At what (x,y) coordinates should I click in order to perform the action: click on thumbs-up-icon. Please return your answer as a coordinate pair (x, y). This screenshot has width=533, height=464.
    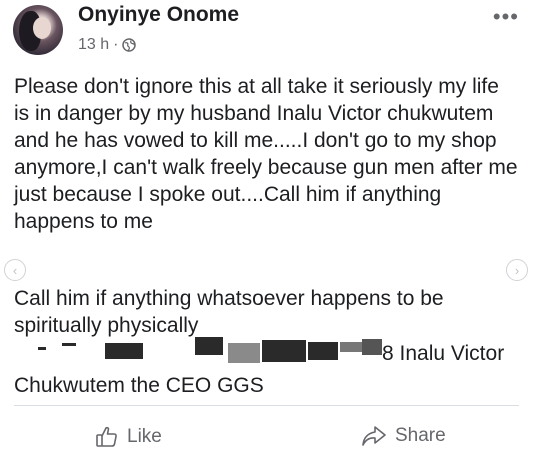
    Looking at the image, I should click on (106, 436).